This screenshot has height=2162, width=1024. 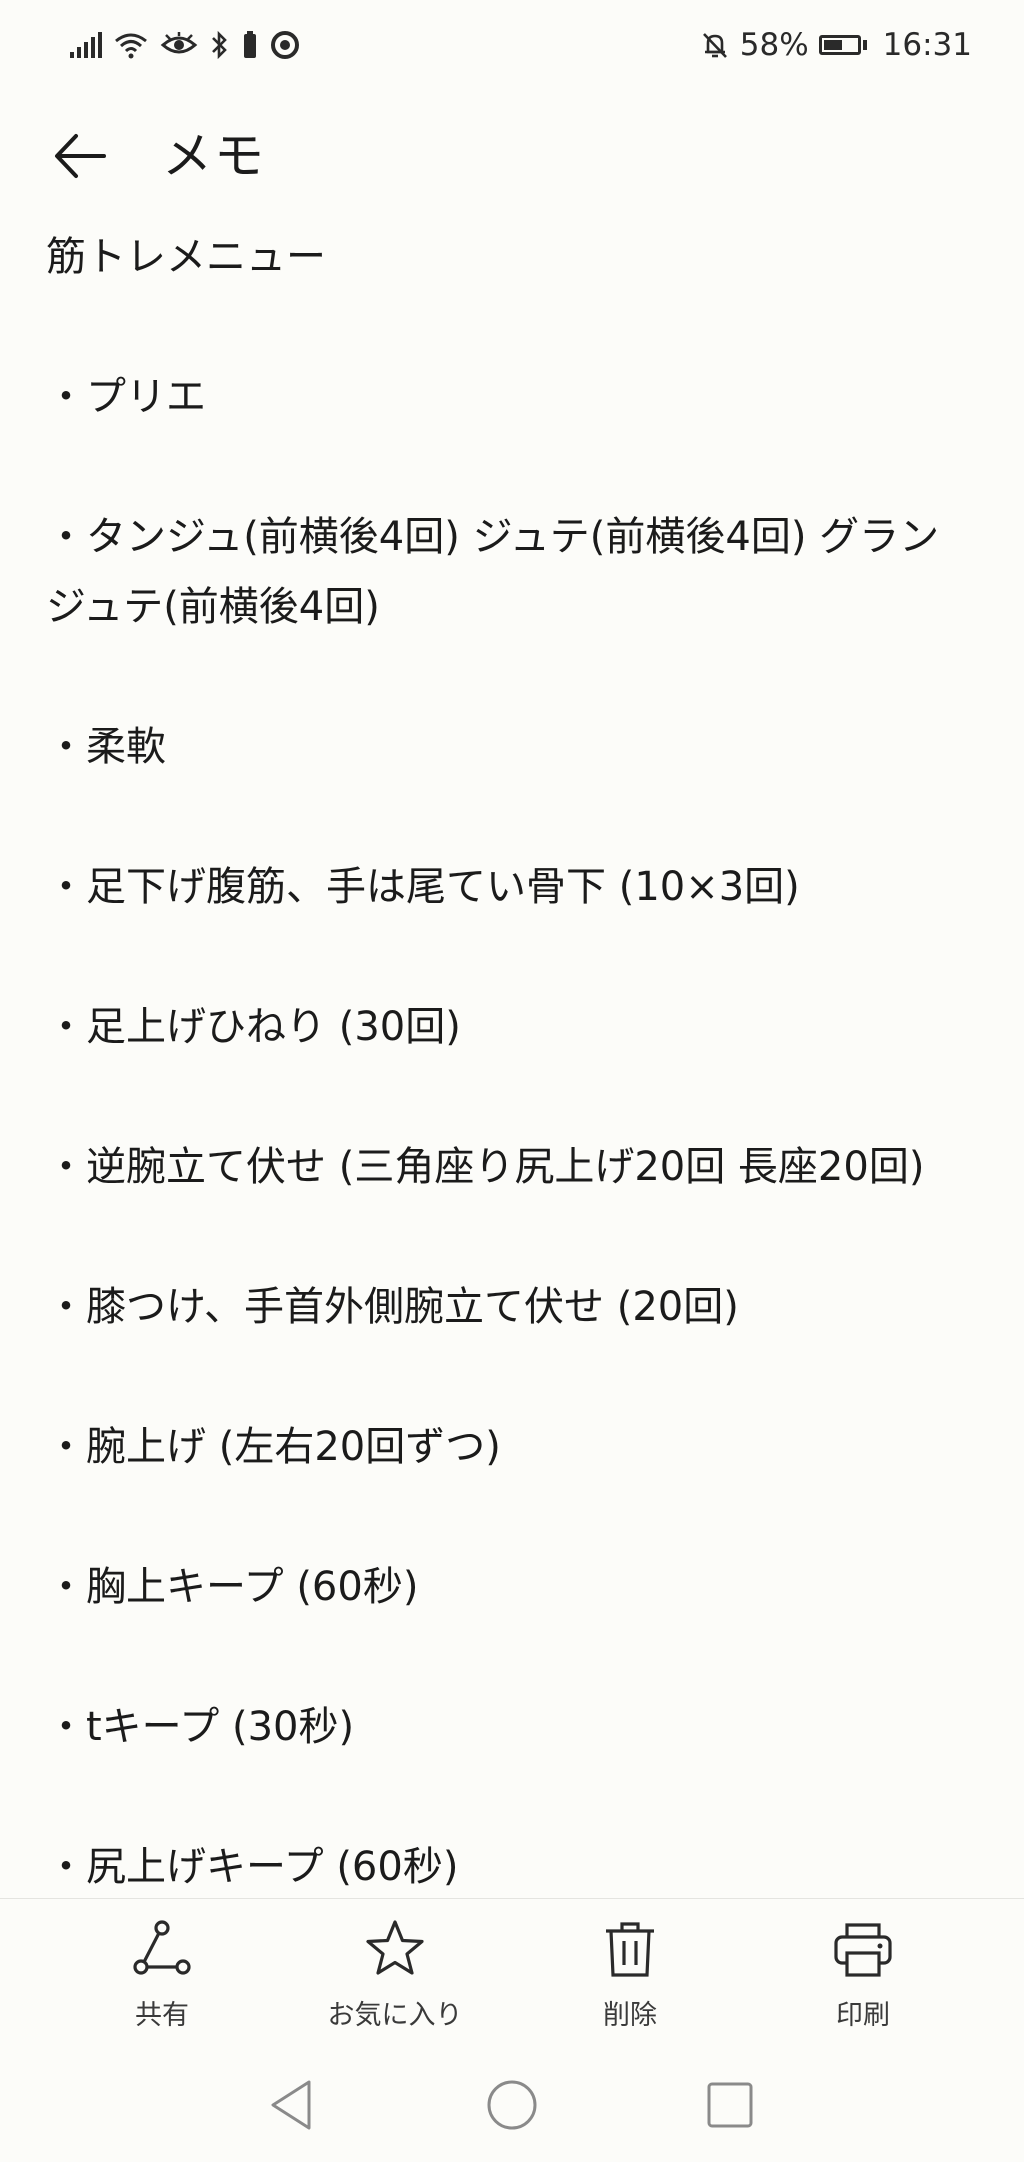 I want to click on record-icon, so click(x=285, y=45).